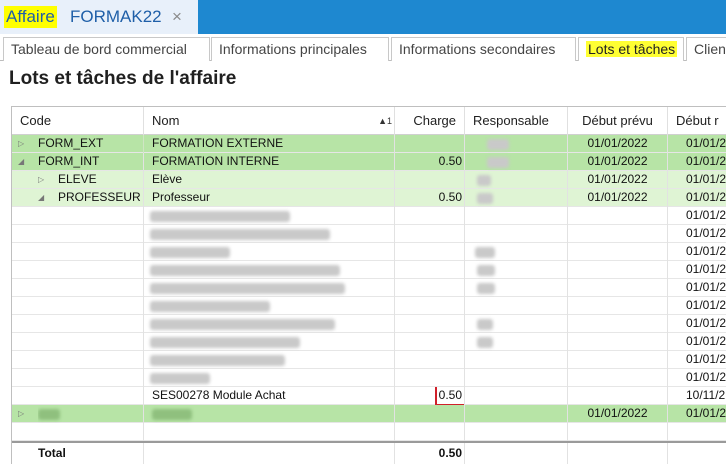 The width and height of the screenshot is (726, 464). I want to click on close-icon: ×, so click(177, 17).